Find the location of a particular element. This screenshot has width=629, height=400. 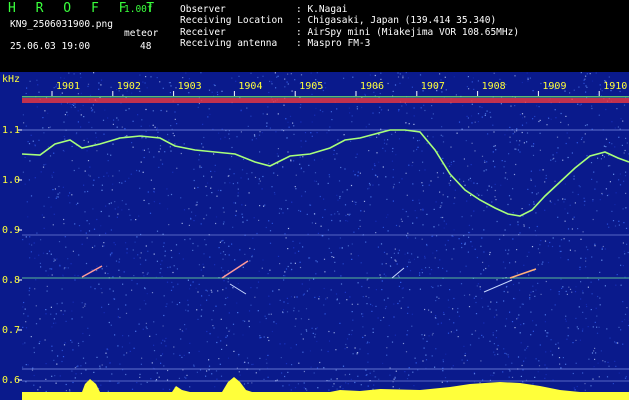

observer-value: : K.Nagai is located at coordinates (322, 9).